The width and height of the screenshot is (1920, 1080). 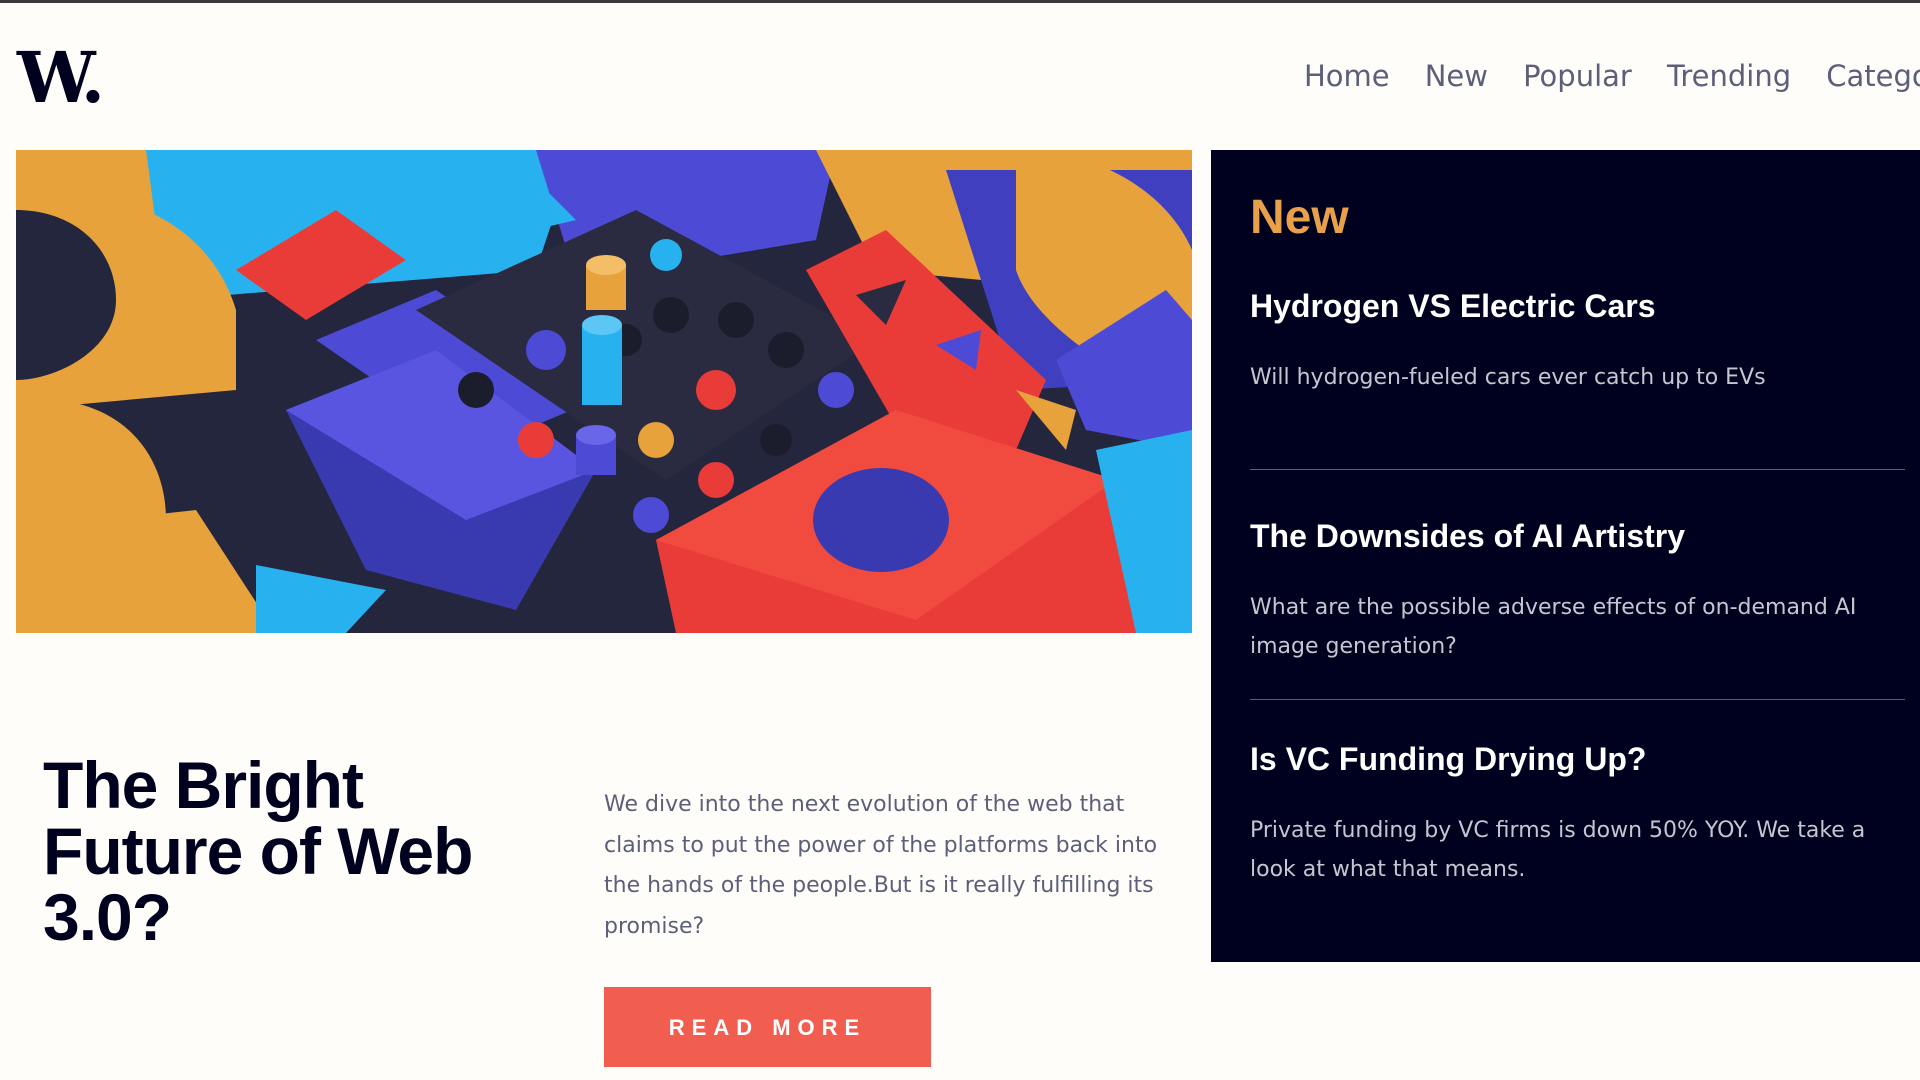 I want to click on main-nav: Home New Popular Trending Categories, so click(x=1612, y=79).